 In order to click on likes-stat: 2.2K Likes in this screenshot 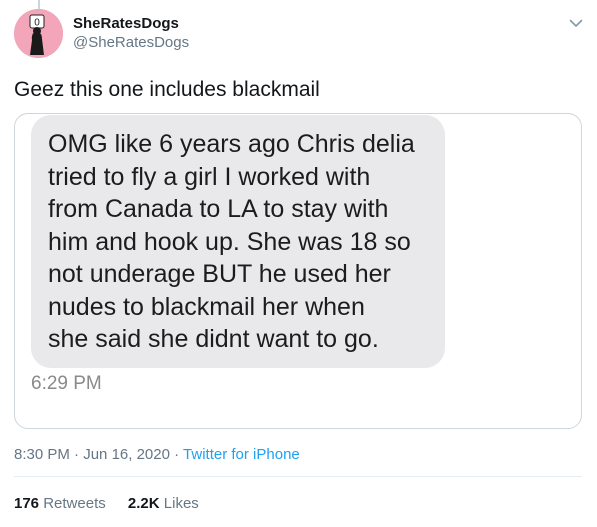, I will do `click(163, 503)`.